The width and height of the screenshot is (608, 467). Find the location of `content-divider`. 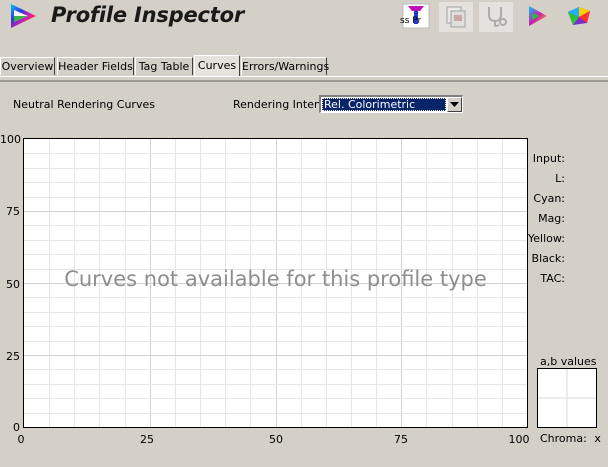

content-divider is located at coordinates (304, 81).